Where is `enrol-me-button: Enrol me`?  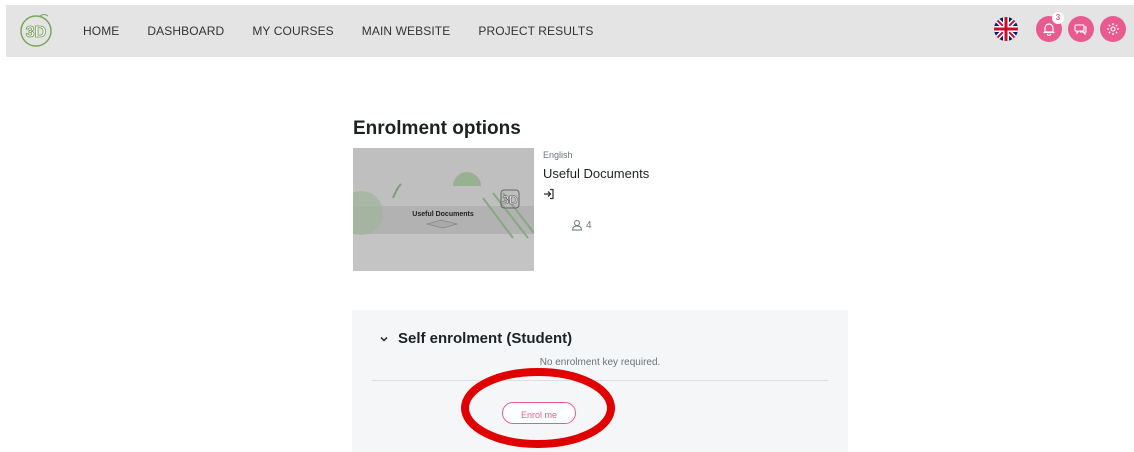 enrol-me-button: Enrol me is located at coordinates (539, 413).